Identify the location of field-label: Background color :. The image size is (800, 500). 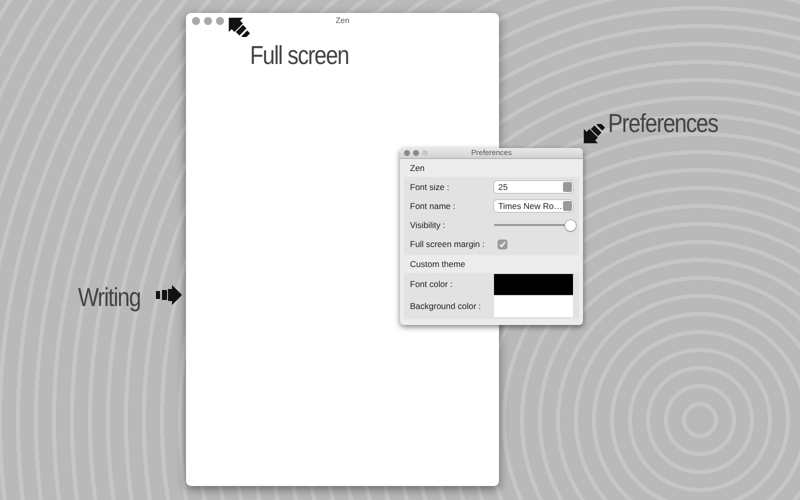
(446, 306).